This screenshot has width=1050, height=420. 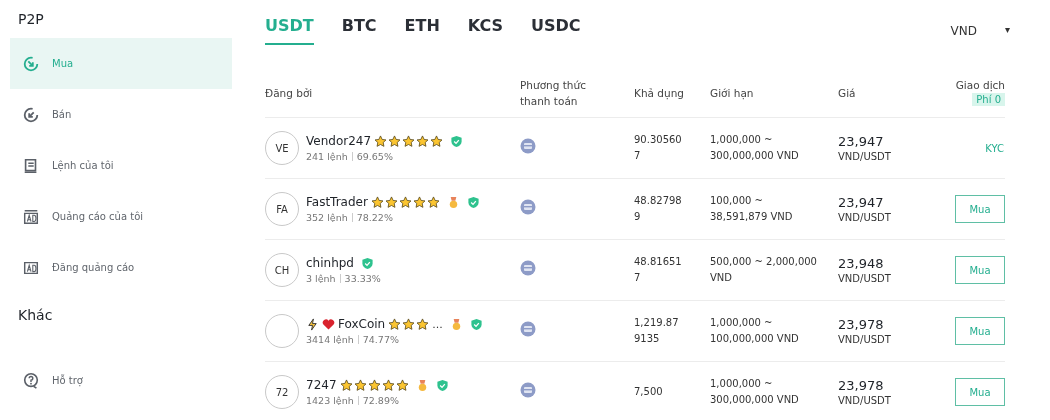 I want to click on section-title: Khác, so click(x=35, y=315).